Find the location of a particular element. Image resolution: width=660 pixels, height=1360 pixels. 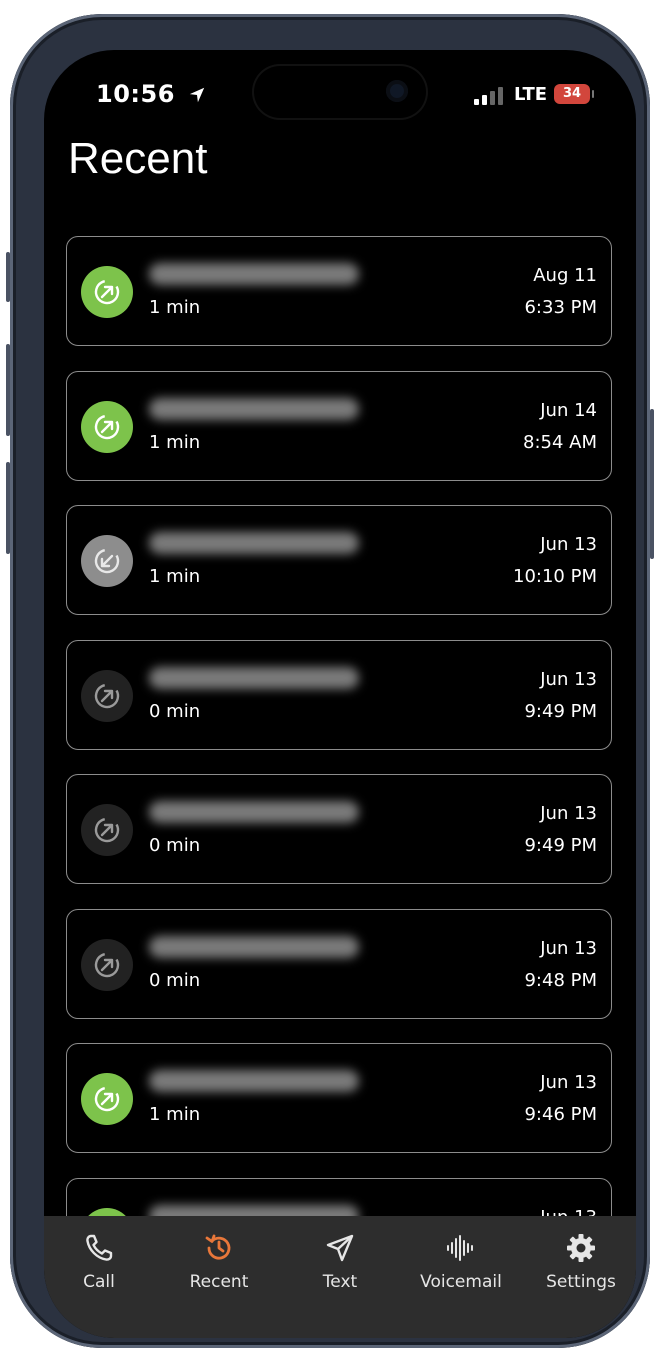

history-icon is located at coordinates (219, 1248).